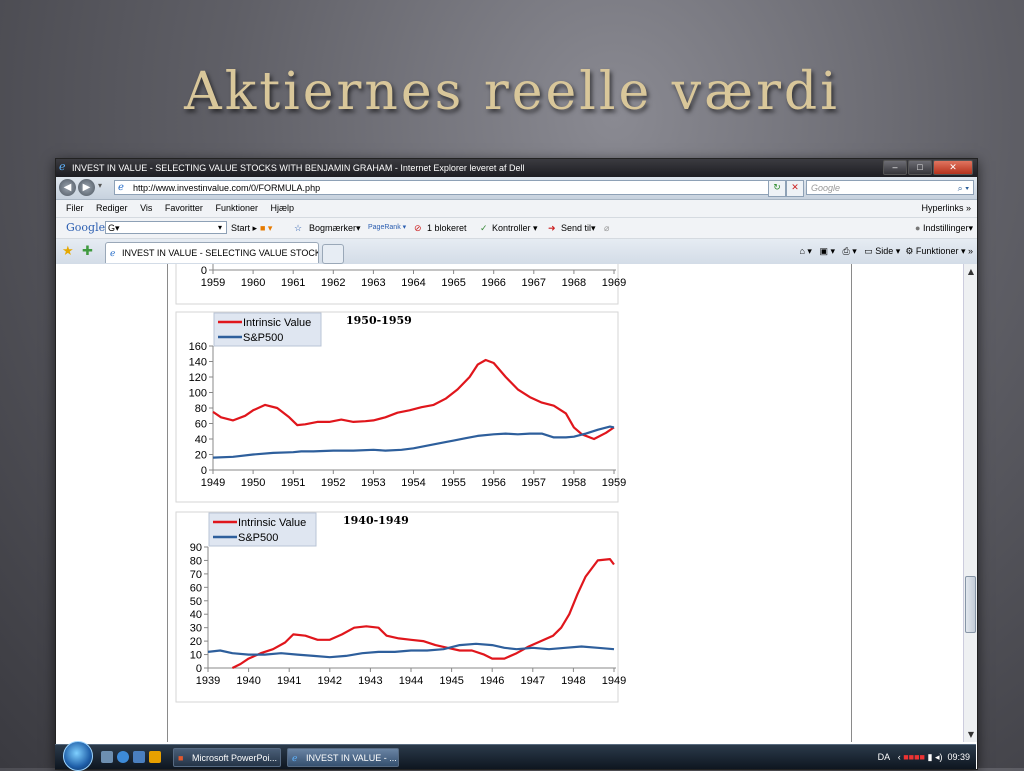 The width and height of the screenshot is (1024, 771). What do you see at coordinates (112, 208) in the screenshot?
I see `menu-edit: Rediger` at bounding box center [112, 208].